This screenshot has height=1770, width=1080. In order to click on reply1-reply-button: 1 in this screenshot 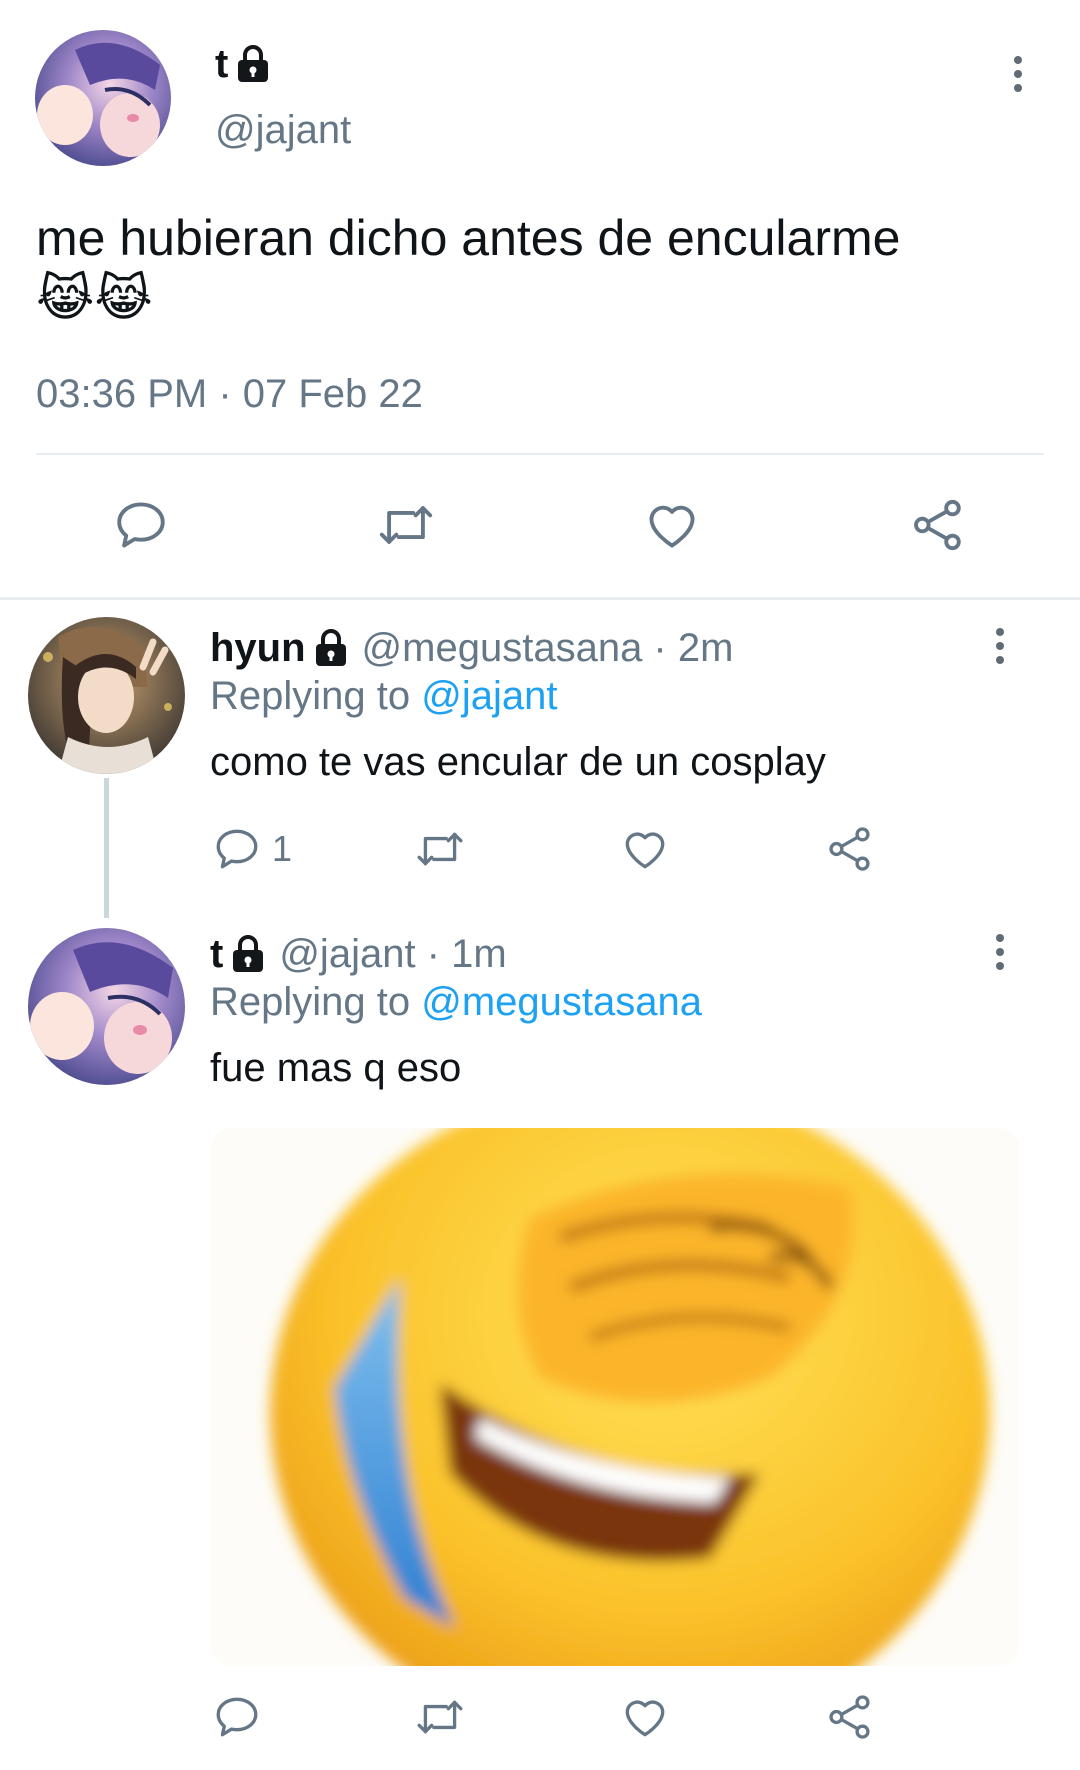, I will do `click(252, 849)`.